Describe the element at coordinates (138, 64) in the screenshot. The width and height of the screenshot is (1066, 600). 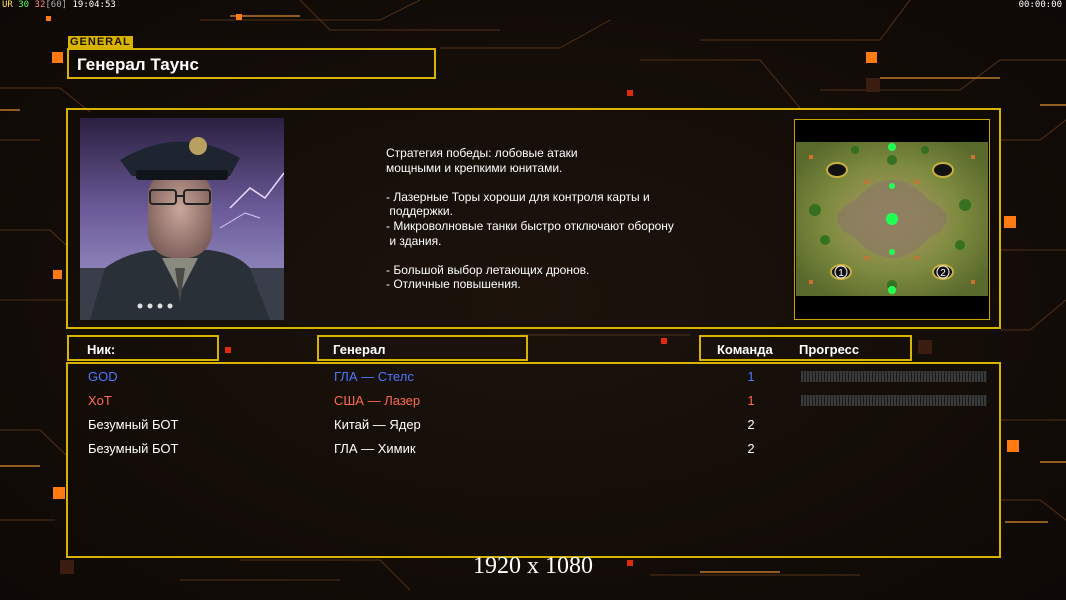
I see `general-name: Генерал Таунс` at that location.